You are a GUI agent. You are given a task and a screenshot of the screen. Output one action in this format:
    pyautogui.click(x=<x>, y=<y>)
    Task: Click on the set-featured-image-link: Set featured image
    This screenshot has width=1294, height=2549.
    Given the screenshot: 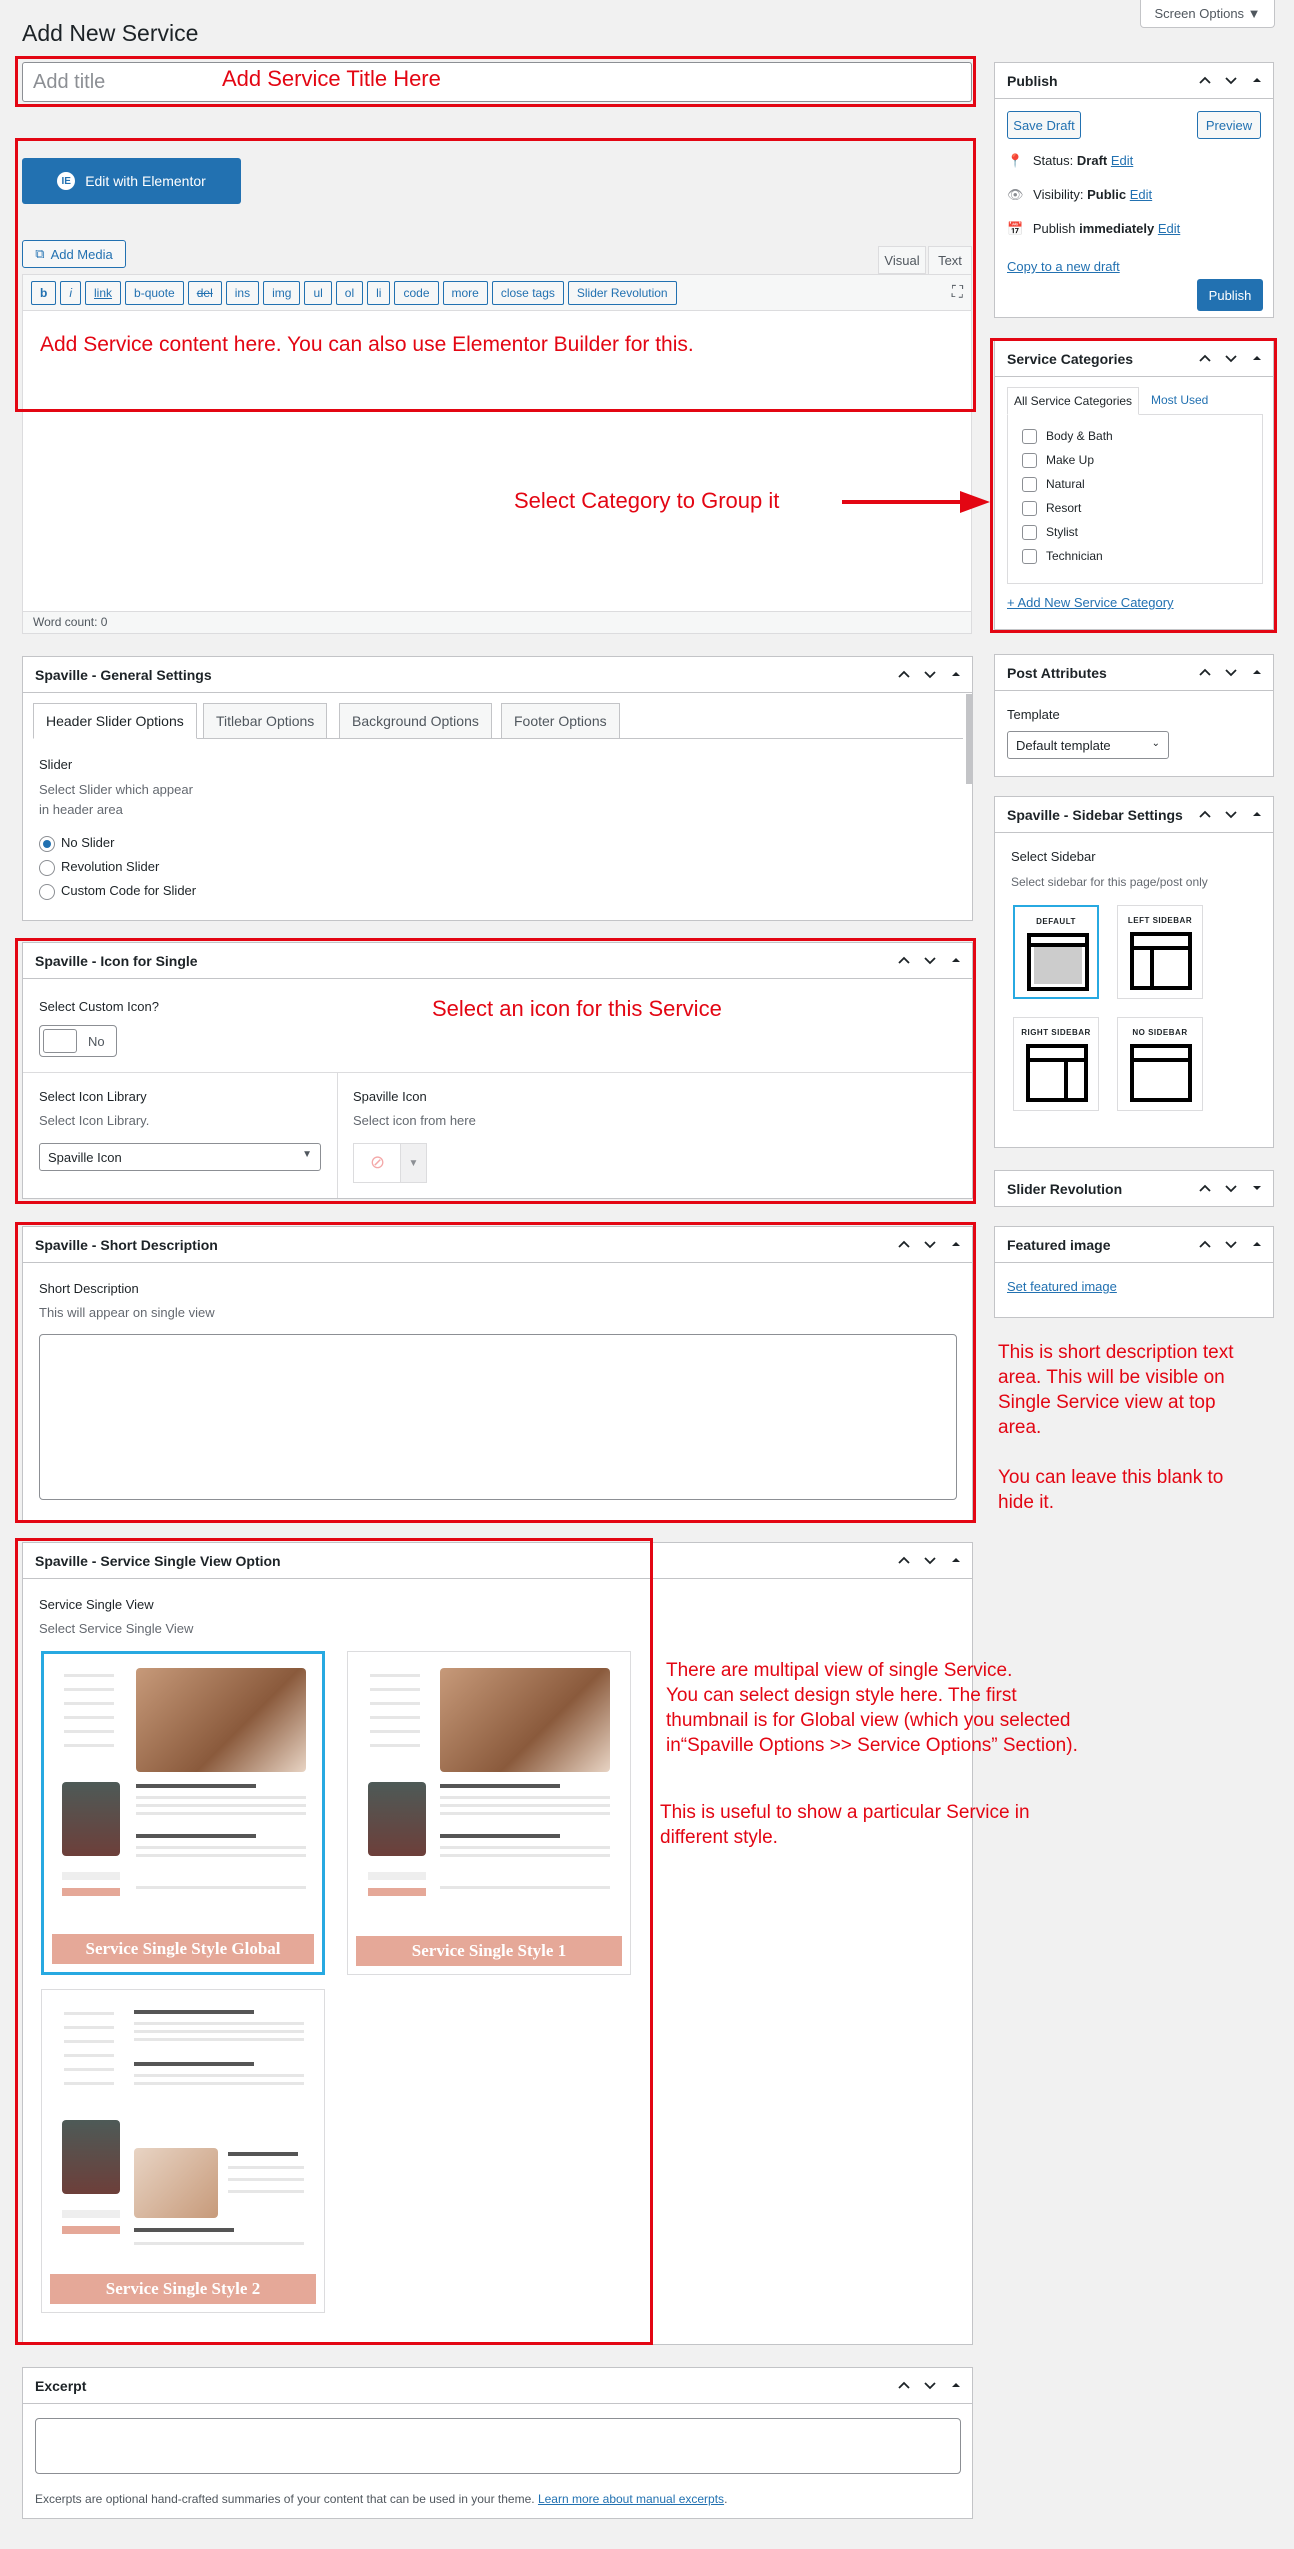 What is the action you would take?
    pyautogui.click(x=1062, y=1286)
    